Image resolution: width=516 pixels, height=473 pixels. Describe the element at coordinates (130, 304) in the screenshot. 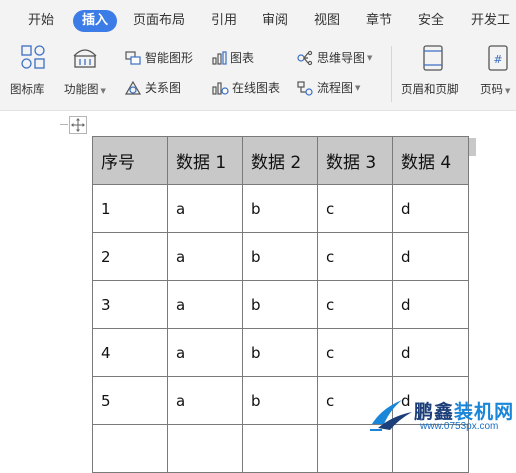

I see `table-cell: 3` at that location.